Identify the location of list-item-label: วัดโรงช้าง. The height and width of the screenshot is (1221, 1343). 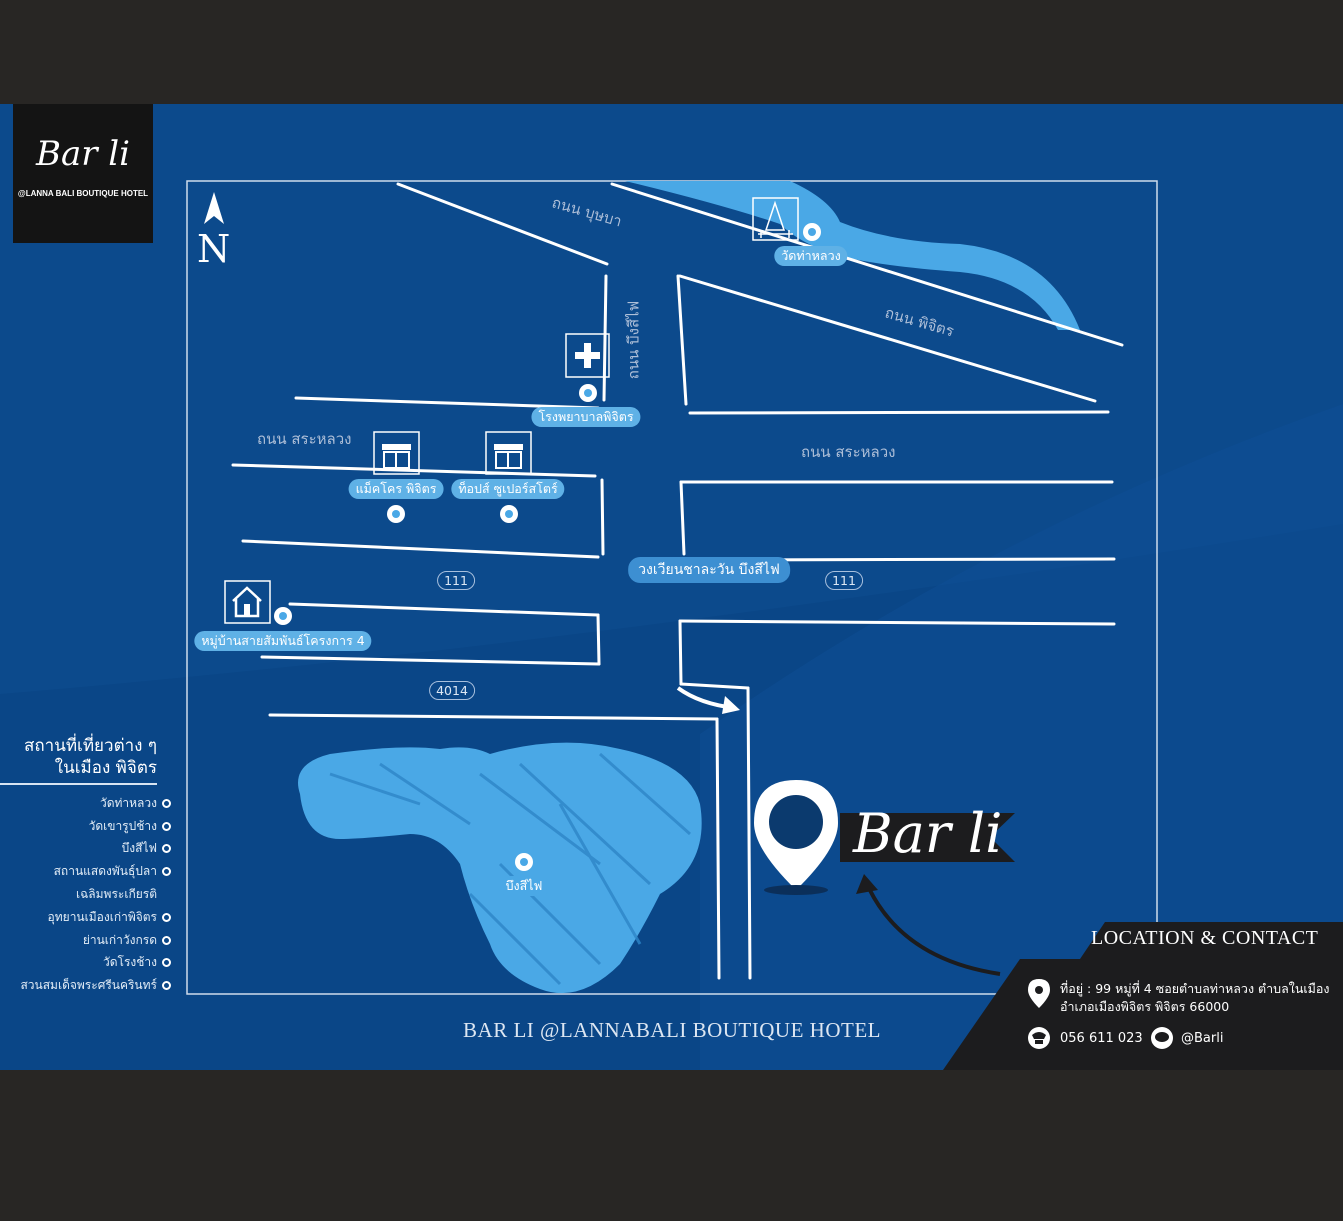
(129, 962).